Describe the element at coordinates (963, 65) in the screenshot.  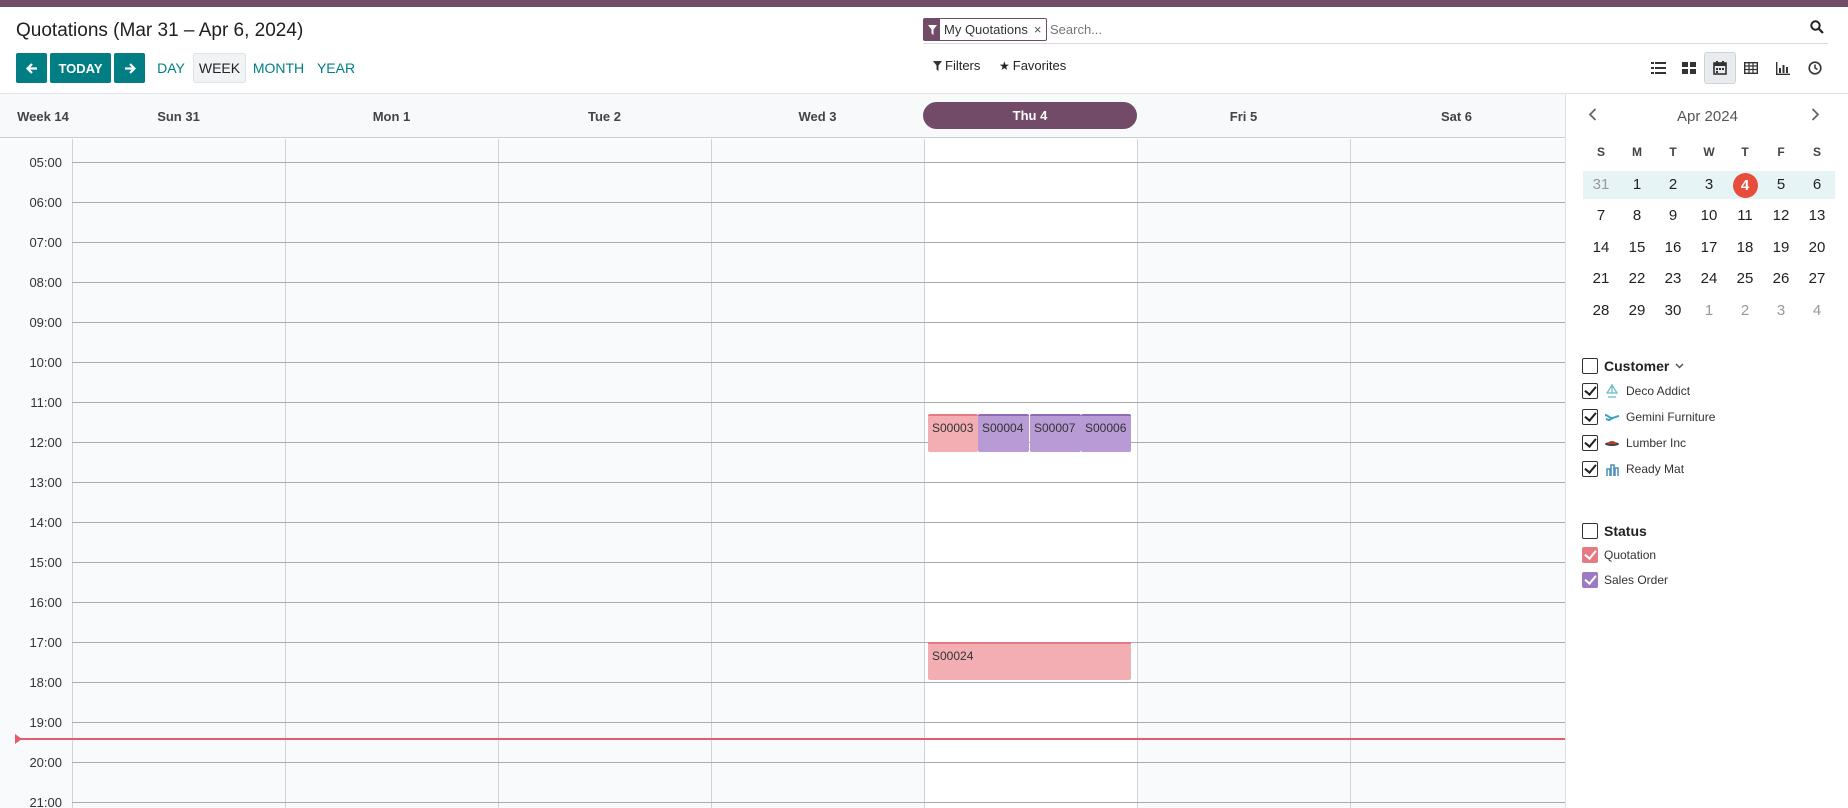
I see `filters-label: Filters` at that location.